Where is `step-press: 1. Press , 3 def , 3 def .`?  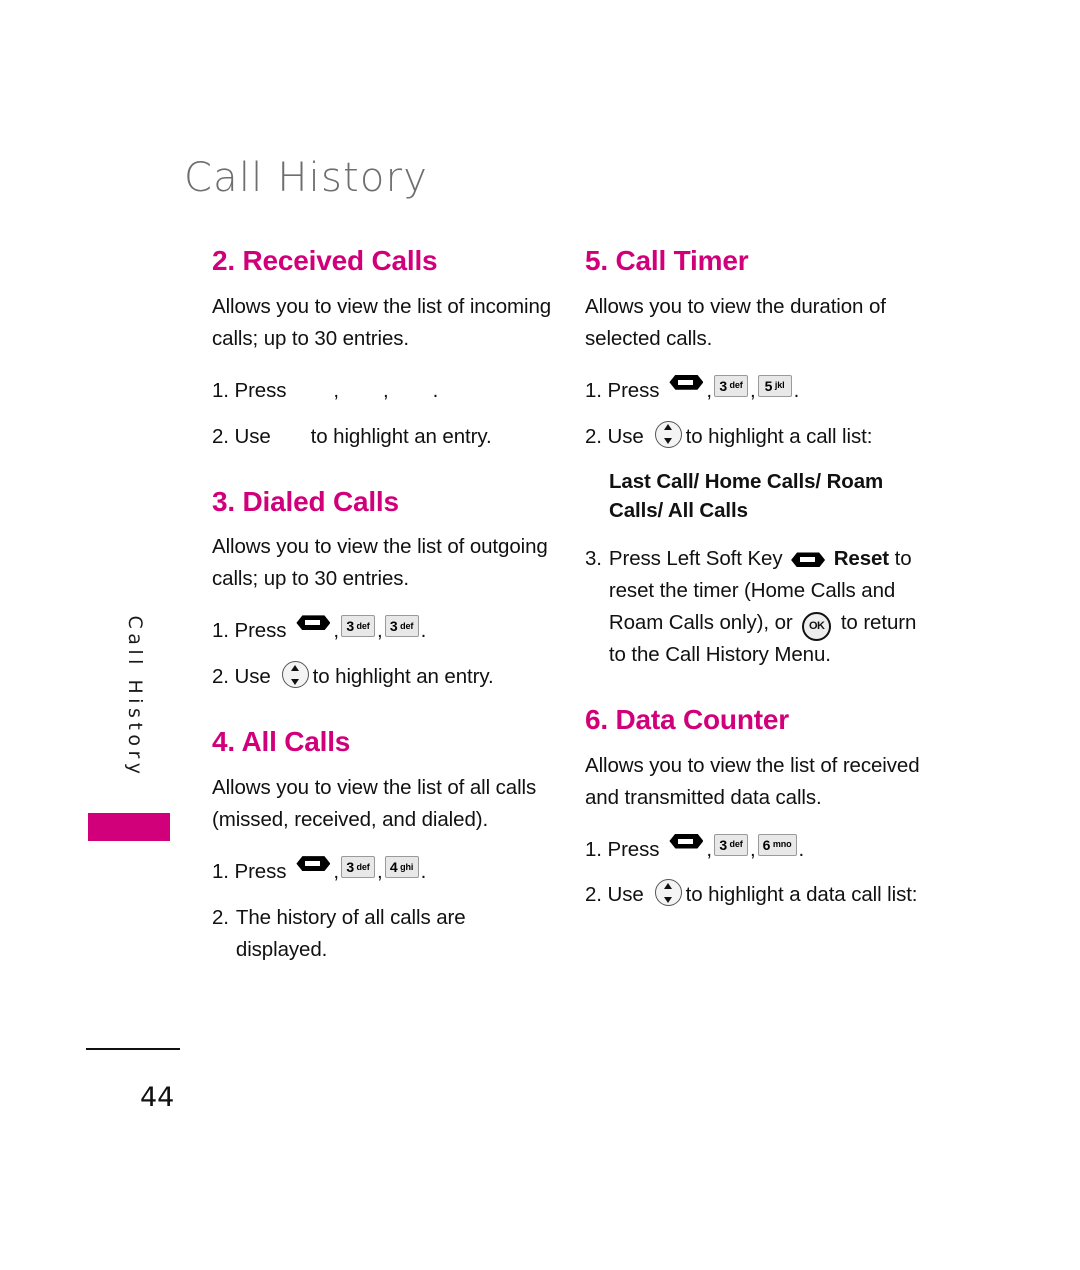
step-press: 1. Press , 3 def , 3 def . is located at coordinates (384, 631).